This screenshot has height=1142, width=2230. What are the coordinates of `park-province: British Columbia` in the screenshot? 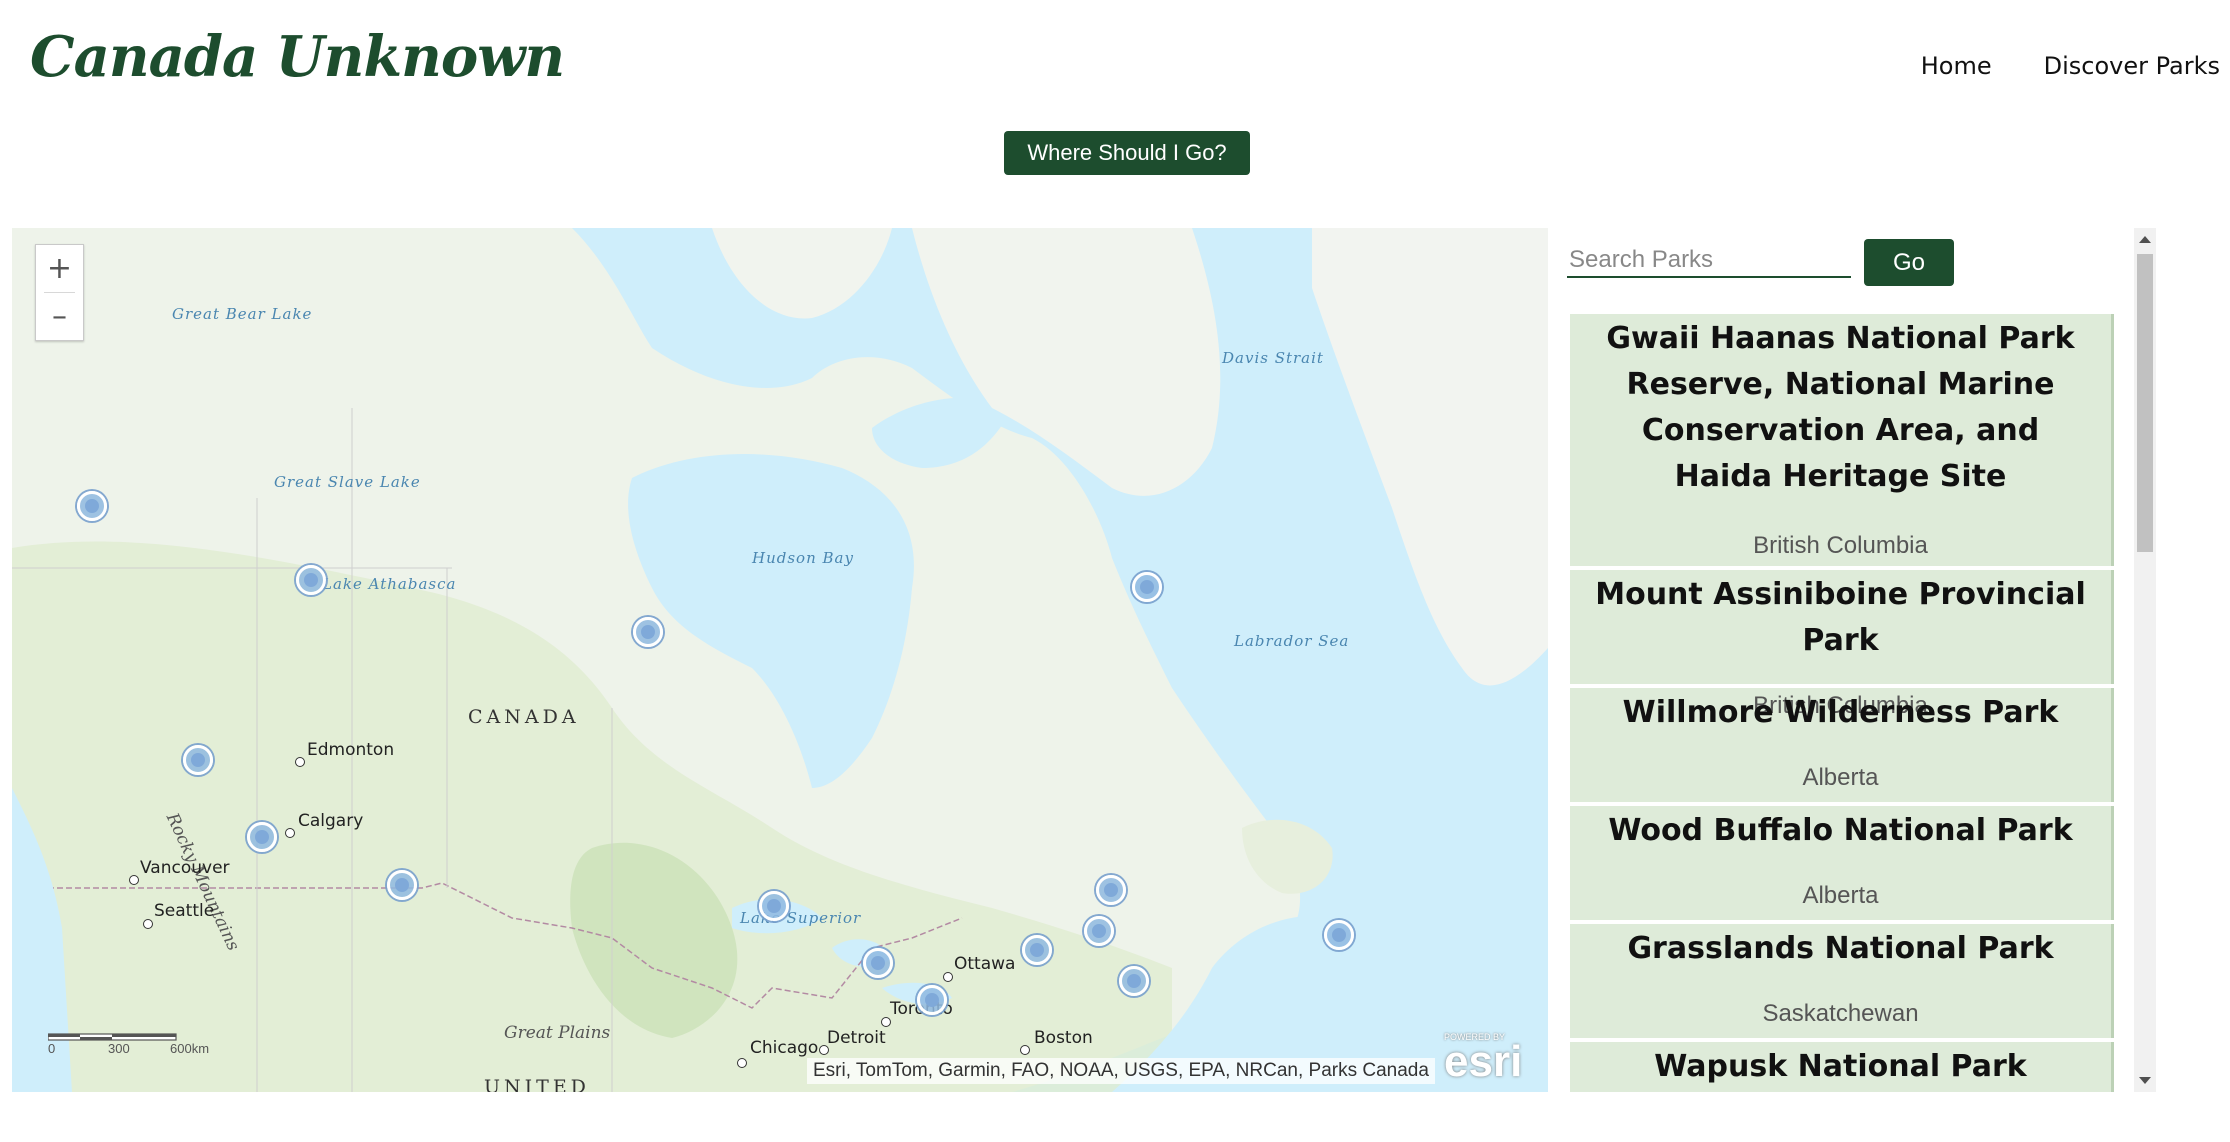 It's located at (1840, 545).